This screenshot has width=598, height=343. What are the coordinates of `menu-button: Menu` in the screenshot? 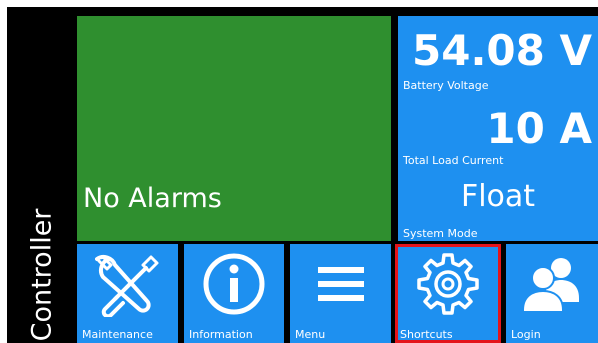 It's located at (340, 293).